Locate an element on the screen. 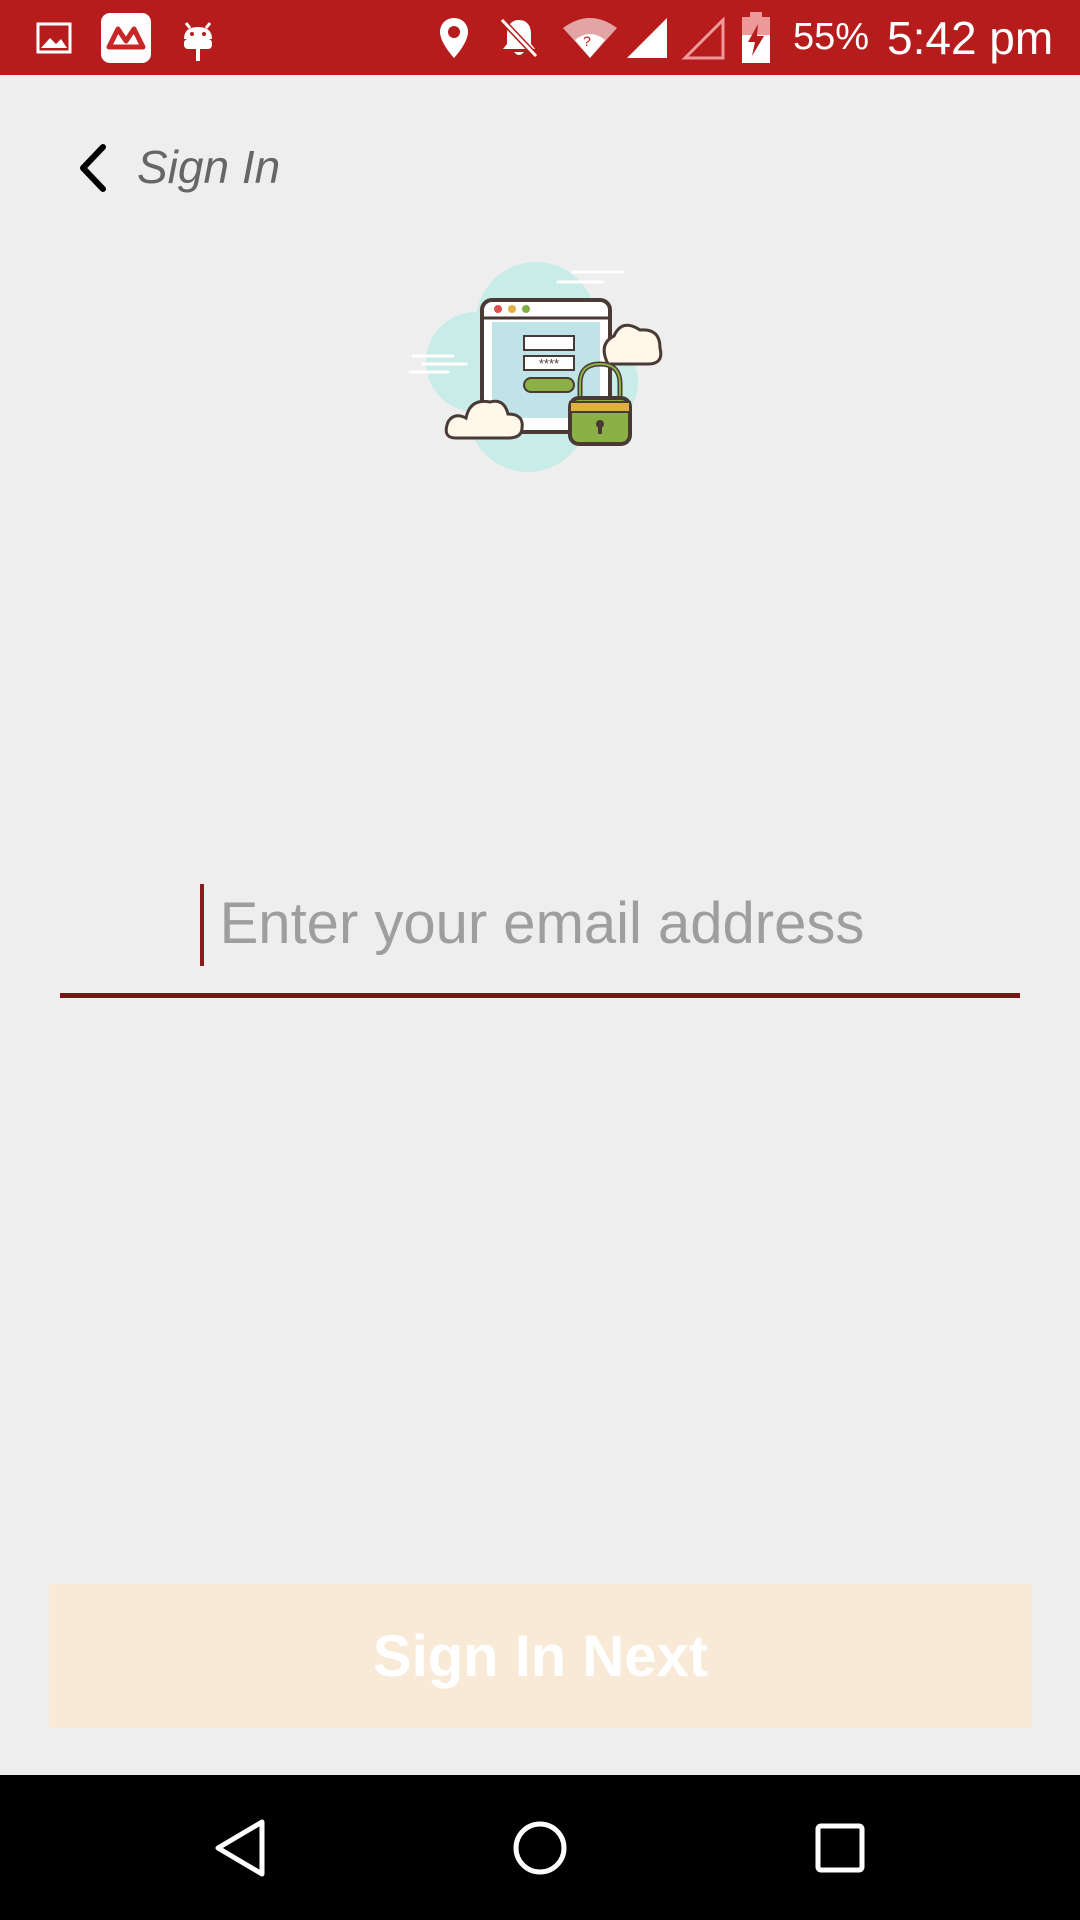 The height and width of the screenshot is (1920, 1080). nav-back-button is located at coordinates (240, 1847).